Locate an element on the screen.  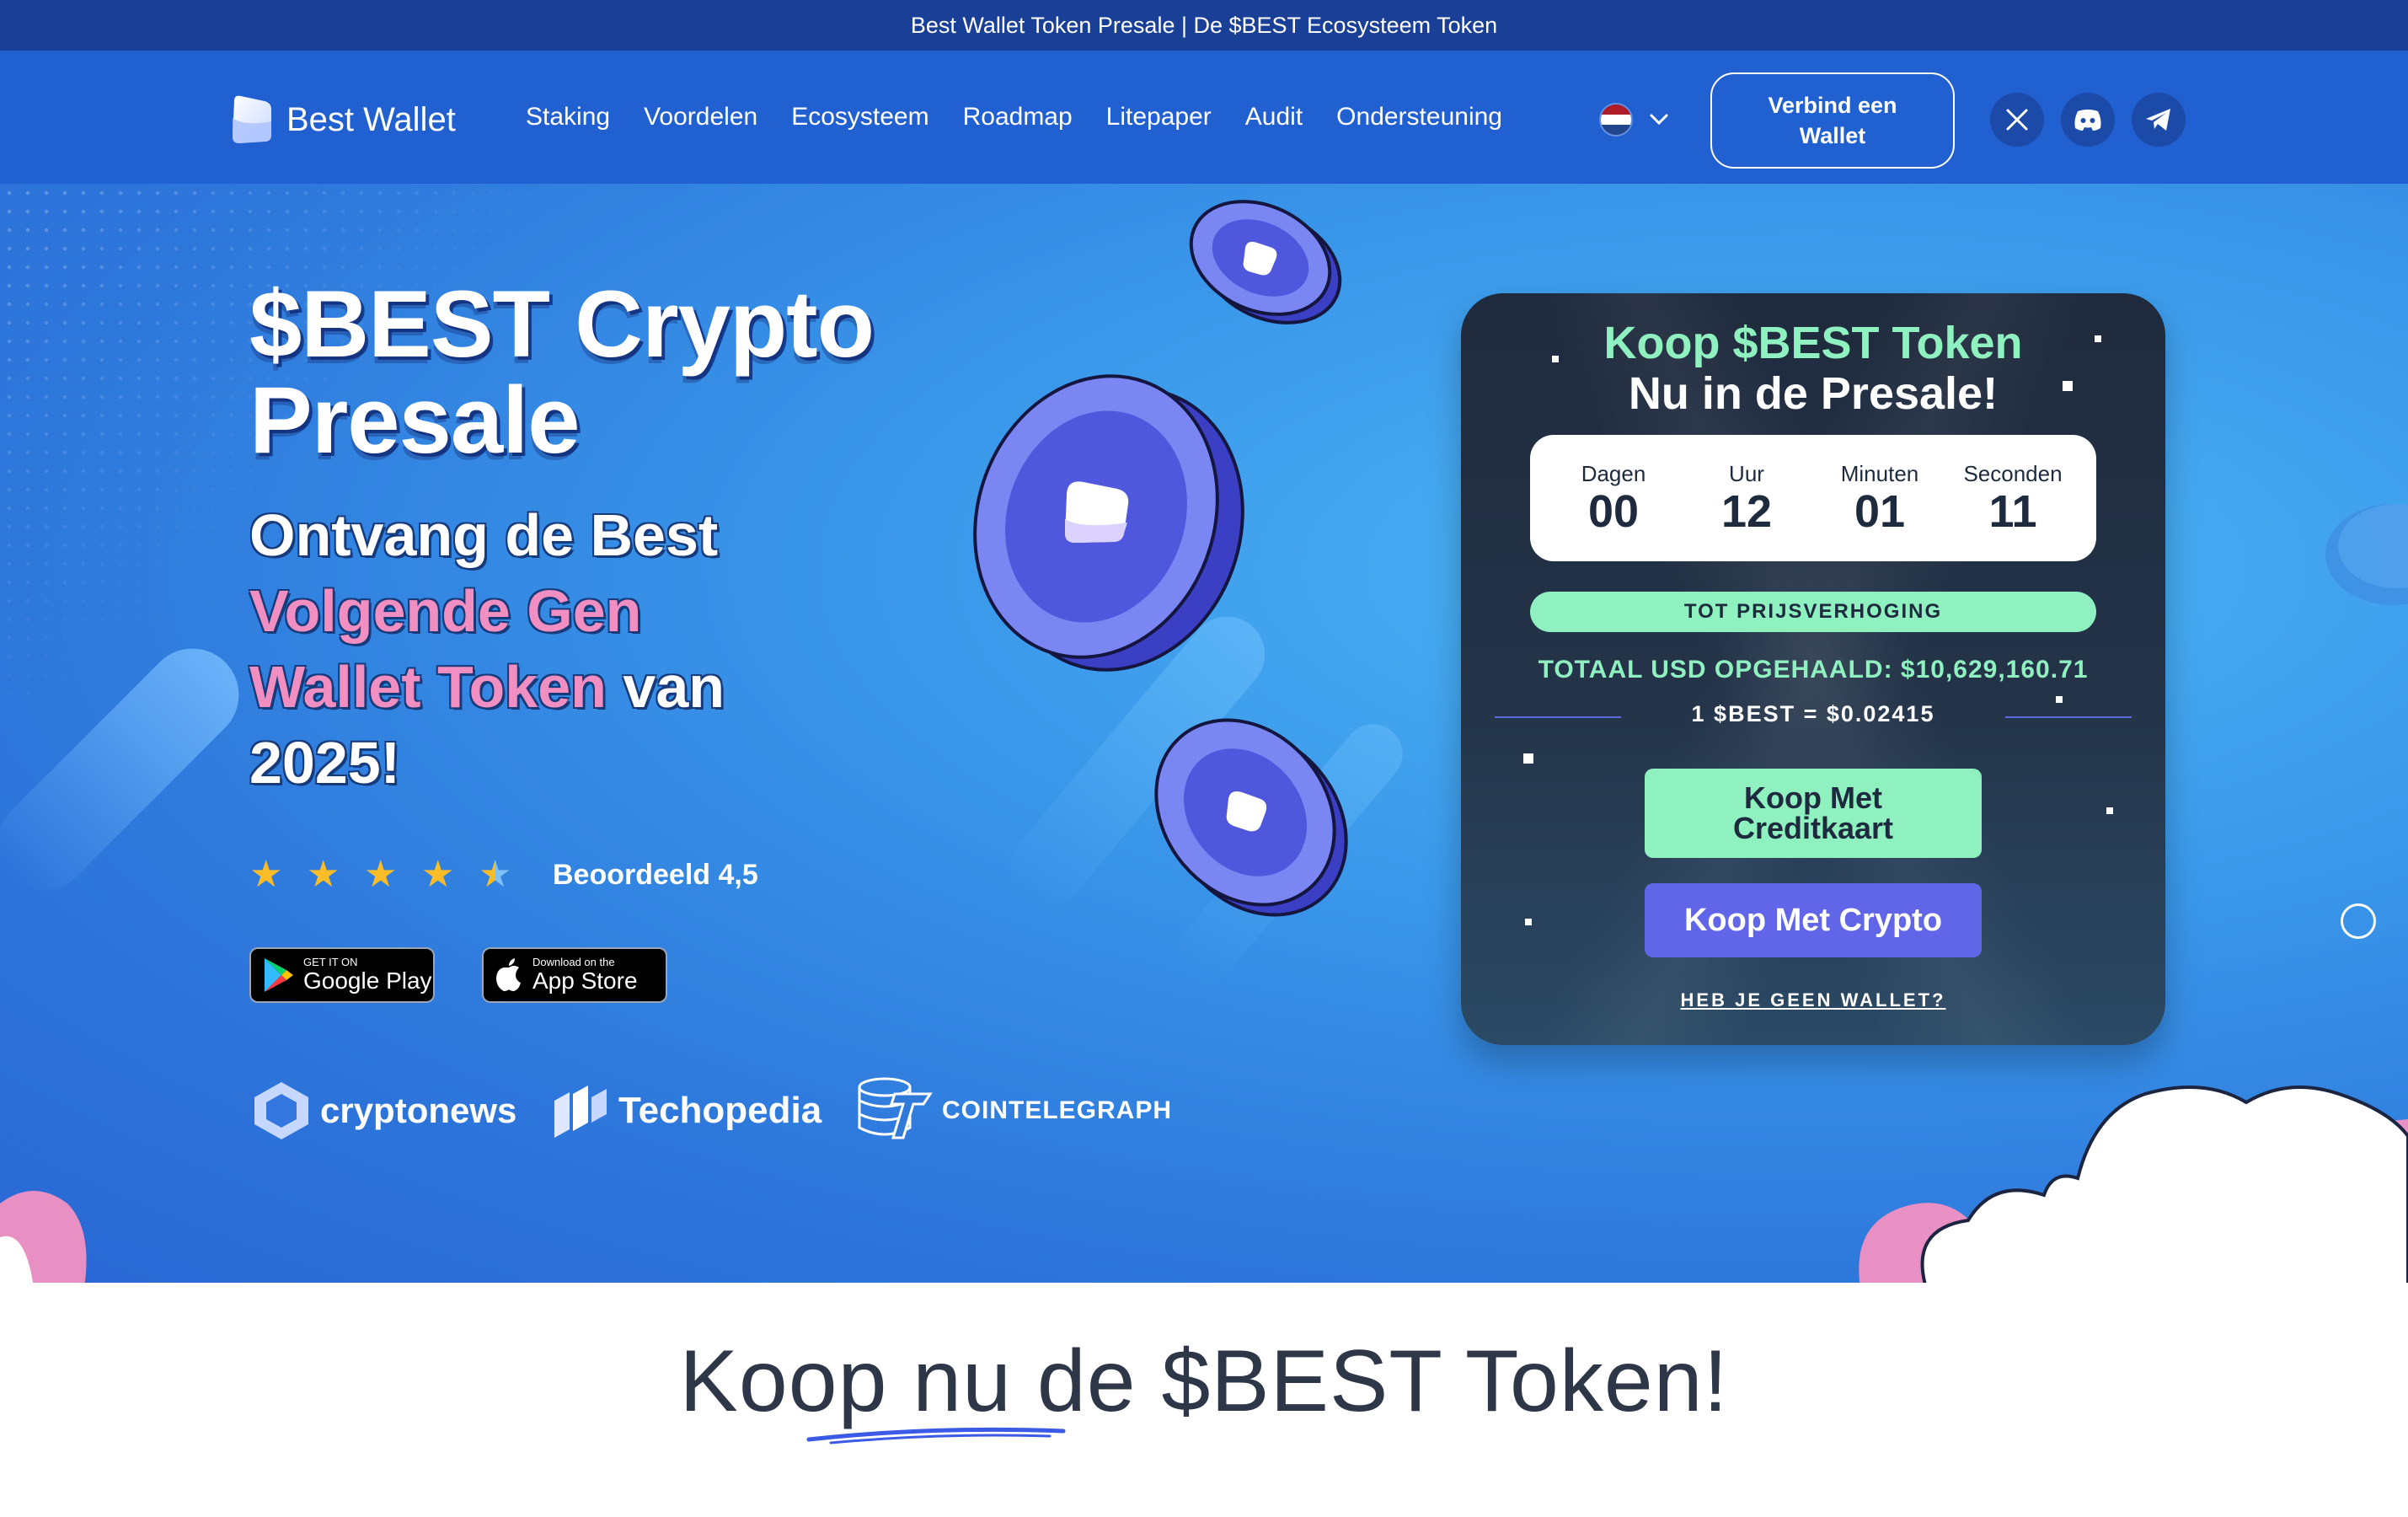
cointelegraph-text: COINTELEGRAPH is located at coordinates (1057, 1110).